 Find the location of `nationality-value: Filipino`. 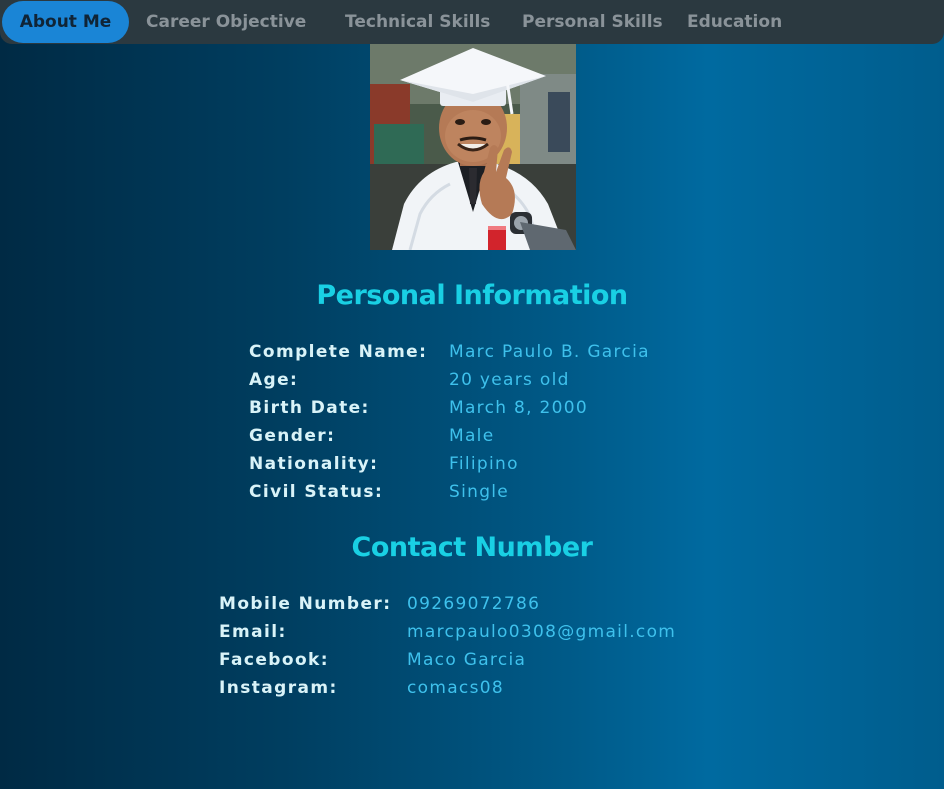

nationality-value: Filipino is located at coordinates (484, 464).